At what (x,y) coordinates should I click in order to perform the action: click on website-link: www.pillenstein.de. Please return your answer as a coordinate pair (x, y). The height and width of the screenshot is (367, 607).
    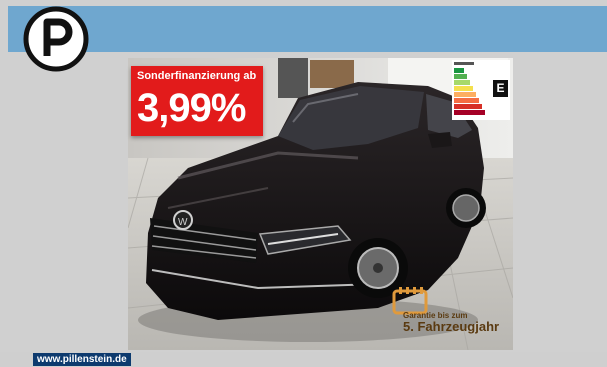
    Looking at the image, I should click on (82, 359).